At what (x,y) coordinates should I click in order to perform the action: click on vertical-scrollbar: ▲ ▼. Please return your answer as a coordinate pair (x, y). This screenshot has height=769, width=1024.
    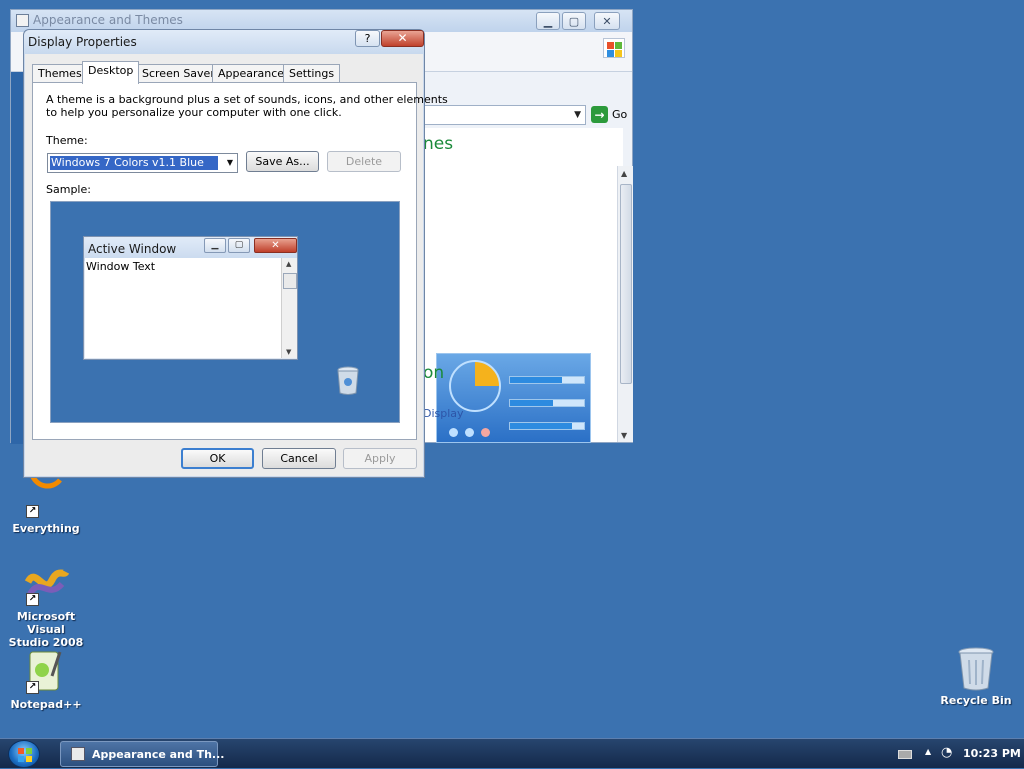
    Looking at the image, I should click on (625, 304).